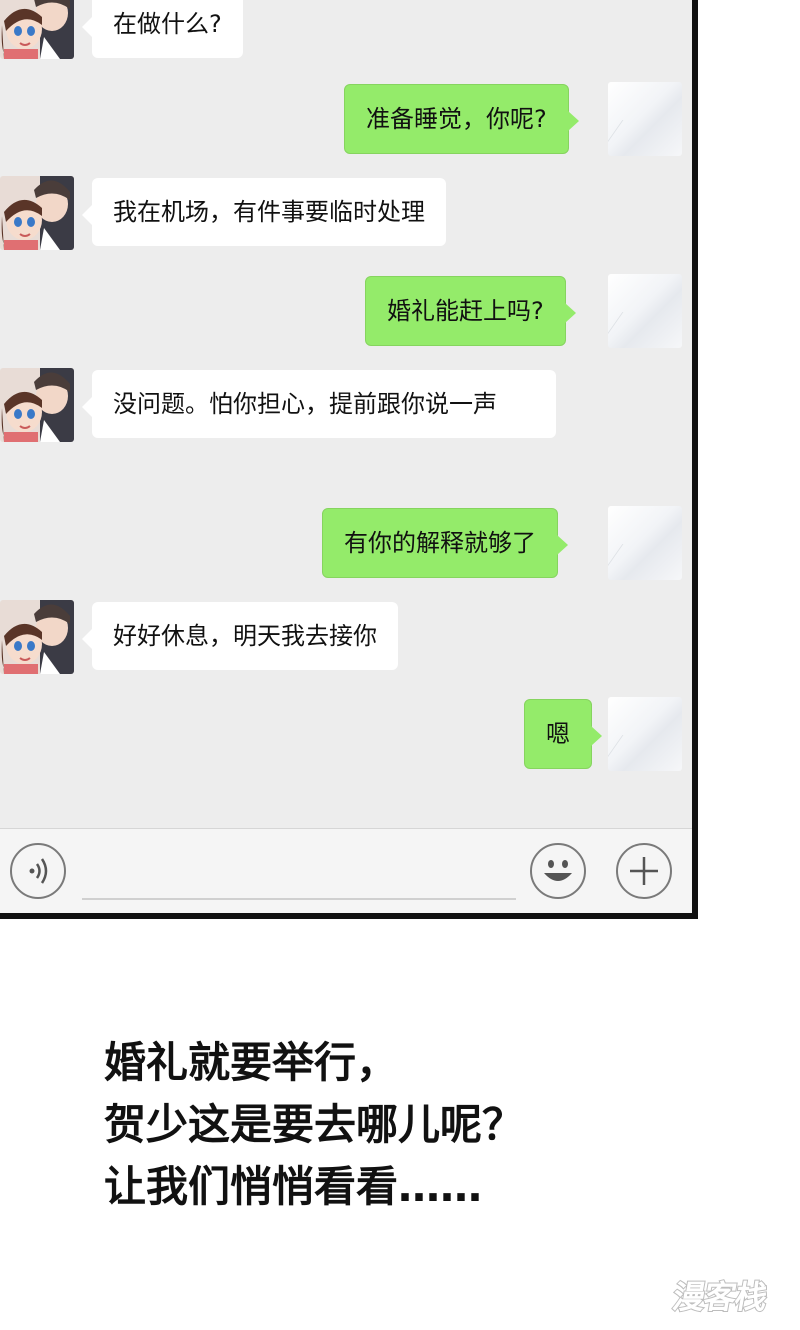  I want to click on message-bubble-sent: 嗯, so click(563, 734).